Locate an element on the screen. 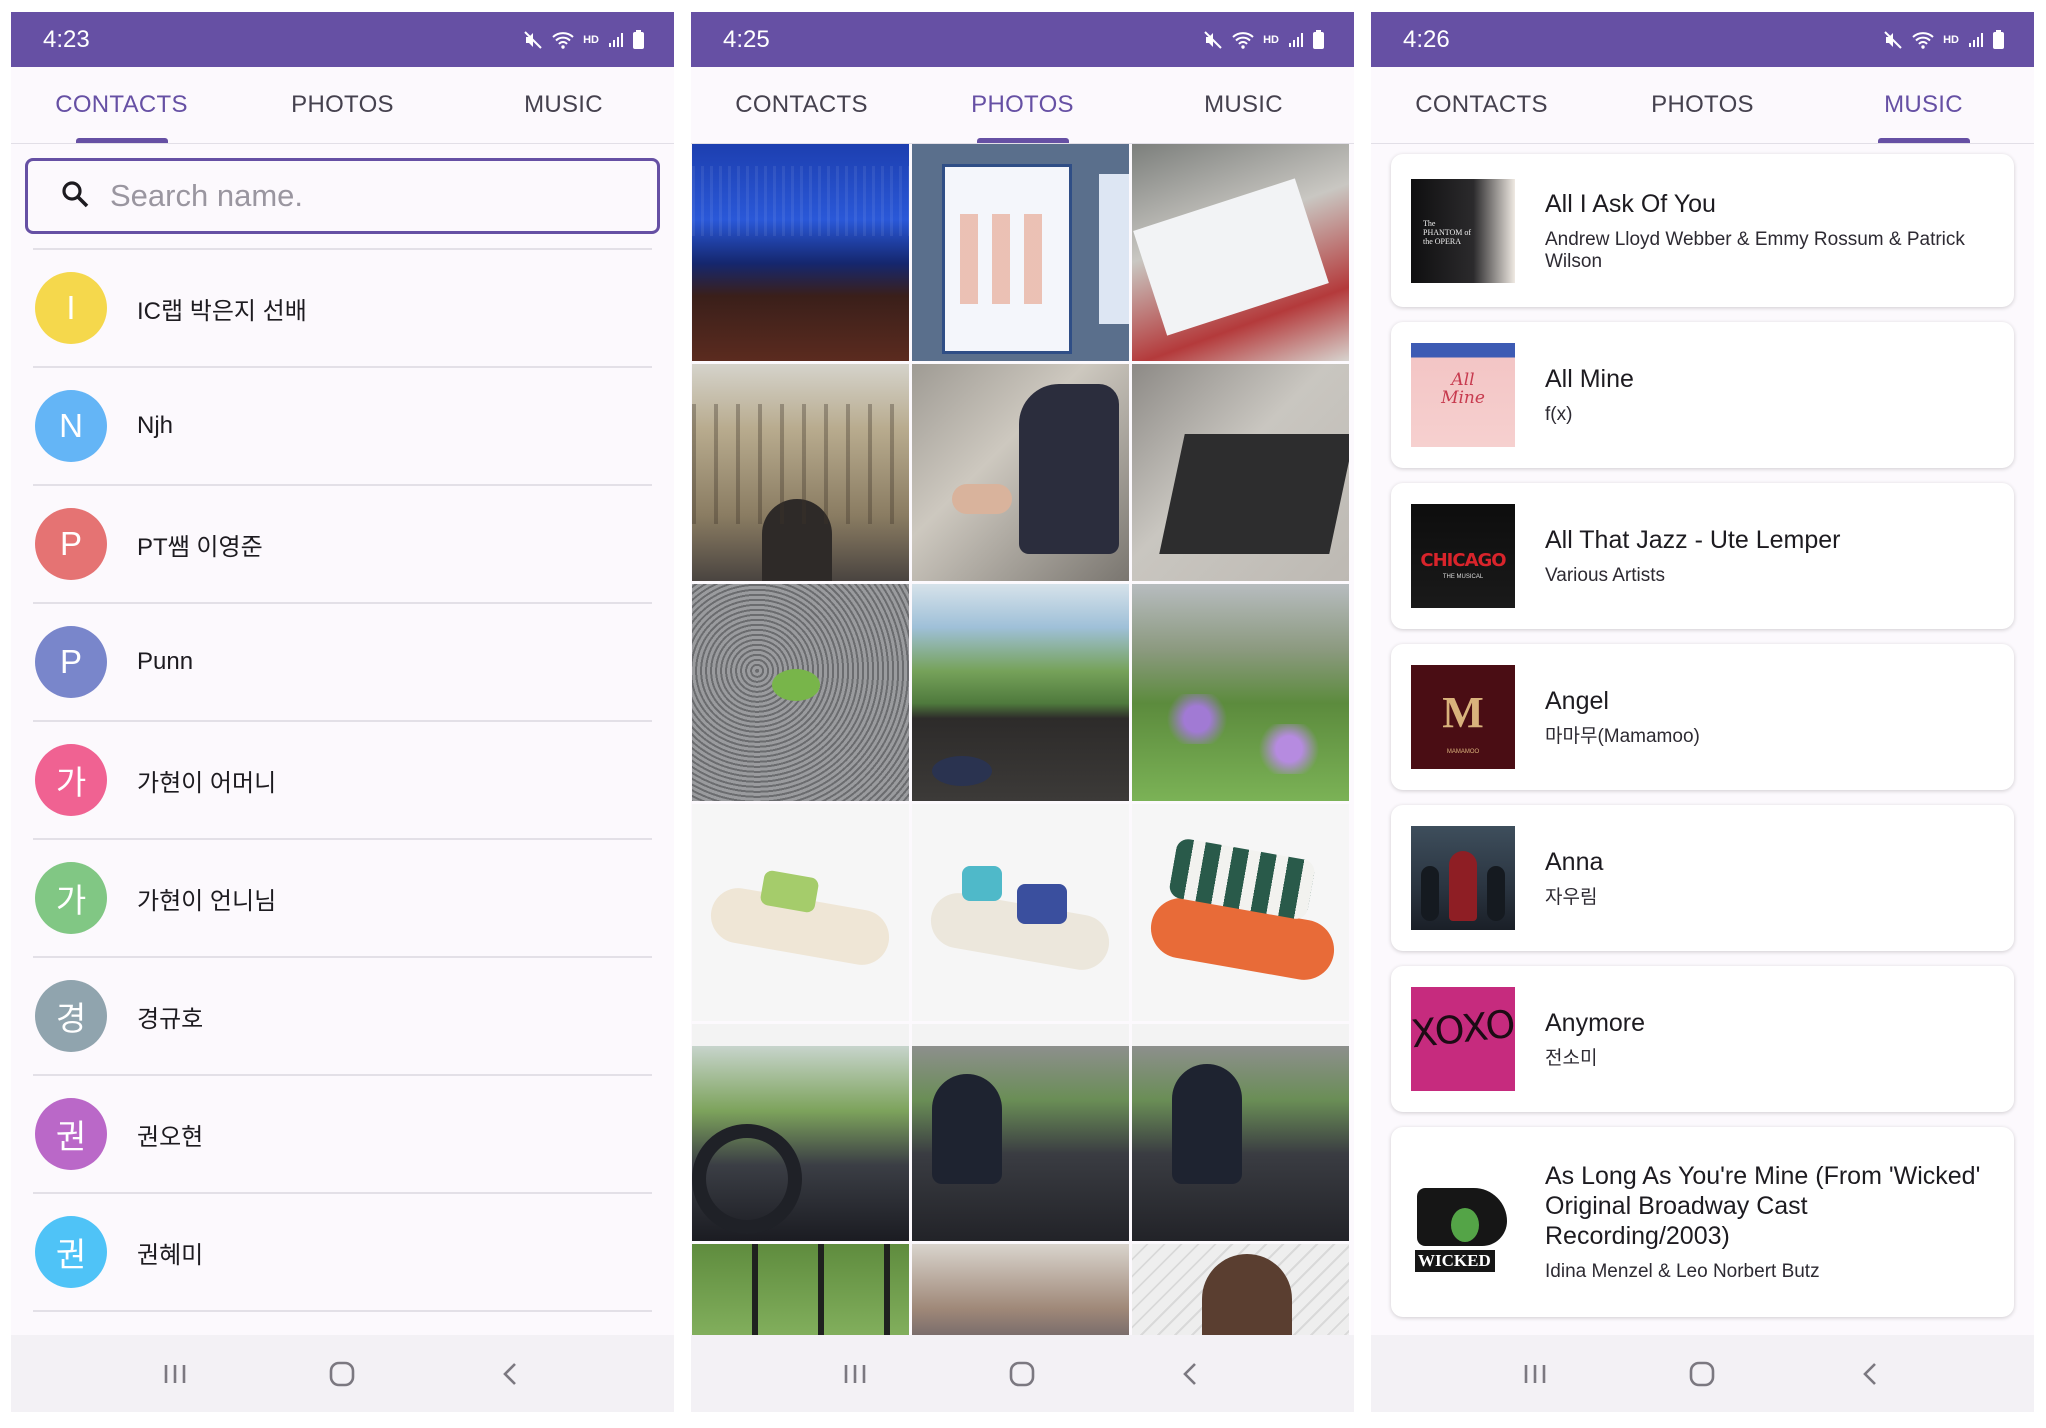 The width and height of the screenshot is (2046, 1428). photo-sandal-orange is located at coordinates (1240, 912).